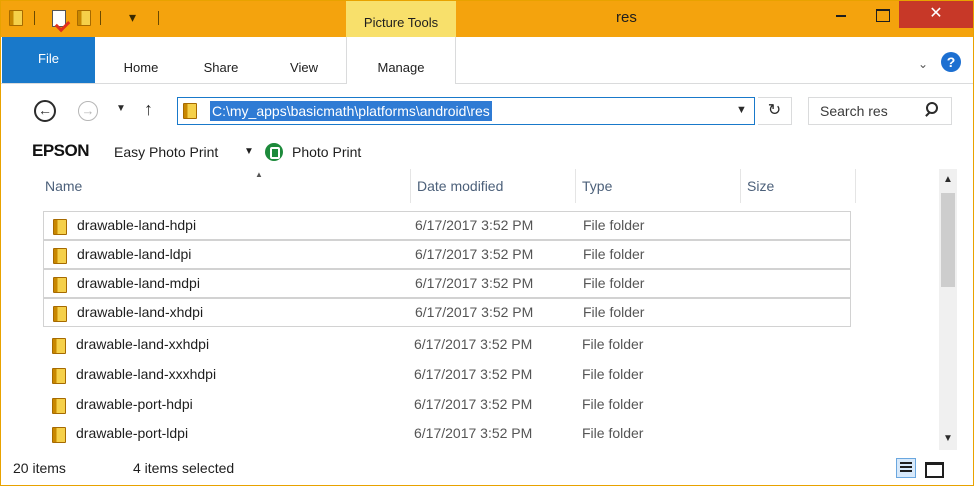 The width and height of the screenshot is (974, 486). I want to click on sort-ascending-icon: ▲, so click(259, 174).